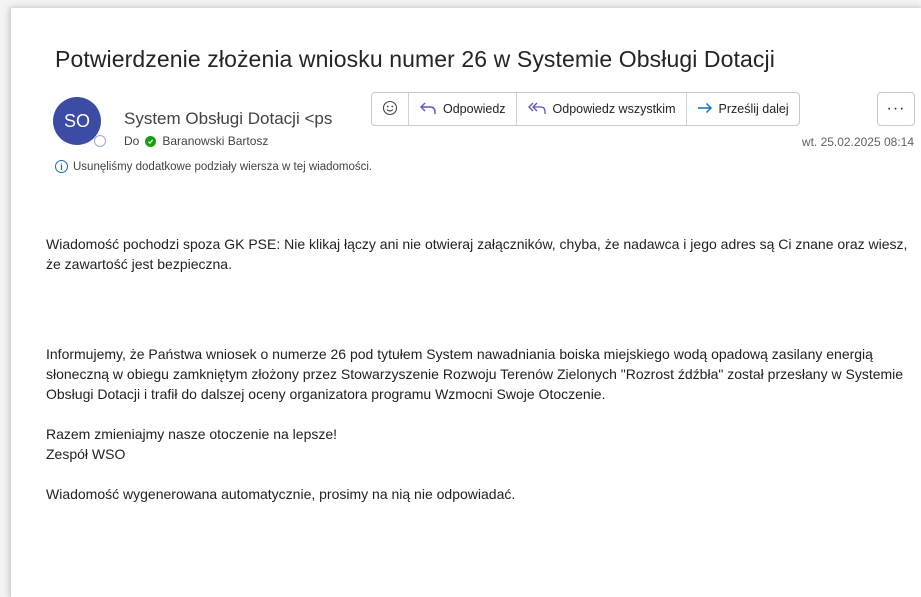 Image resolution: width=921 pixels, height=597 pixels. What do you see at coordinates (753, 109) in the screenshot?
I see `forward-label: Prześlij dalej` at bounding box center [753, 109].